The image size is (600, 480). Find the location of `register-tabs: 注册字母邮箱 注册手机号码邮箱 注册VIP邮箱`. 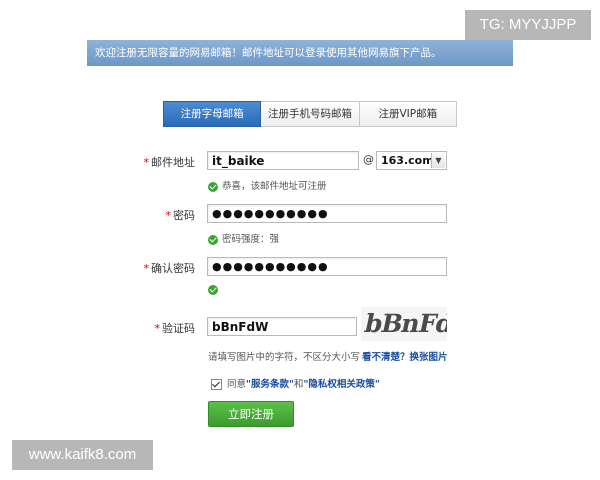

register-tabs: 注册字母邮箱 注册手机号码邮箱 注册VIP邮箱 is located at coordinates (310, 114).